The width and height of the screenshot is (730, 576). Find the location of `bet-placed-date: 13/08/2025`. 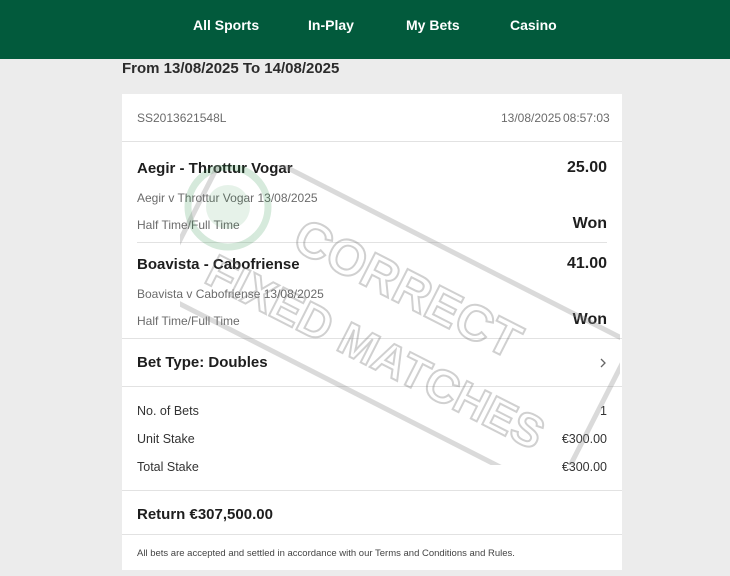

bet-placed-date: 13/08/2025 is located at coordinates (531, 118).